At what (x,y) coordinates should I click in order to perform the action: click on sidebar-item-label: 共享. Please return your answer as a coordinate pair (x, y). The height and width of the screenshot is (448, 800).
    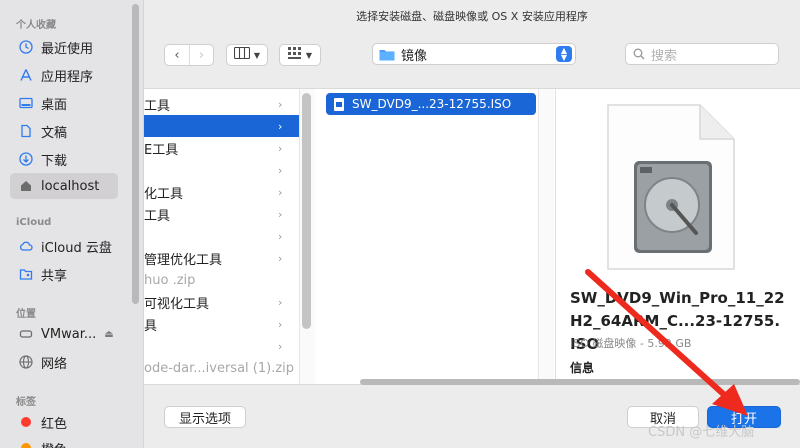
    Looking at the image, I should click on (54, 276).